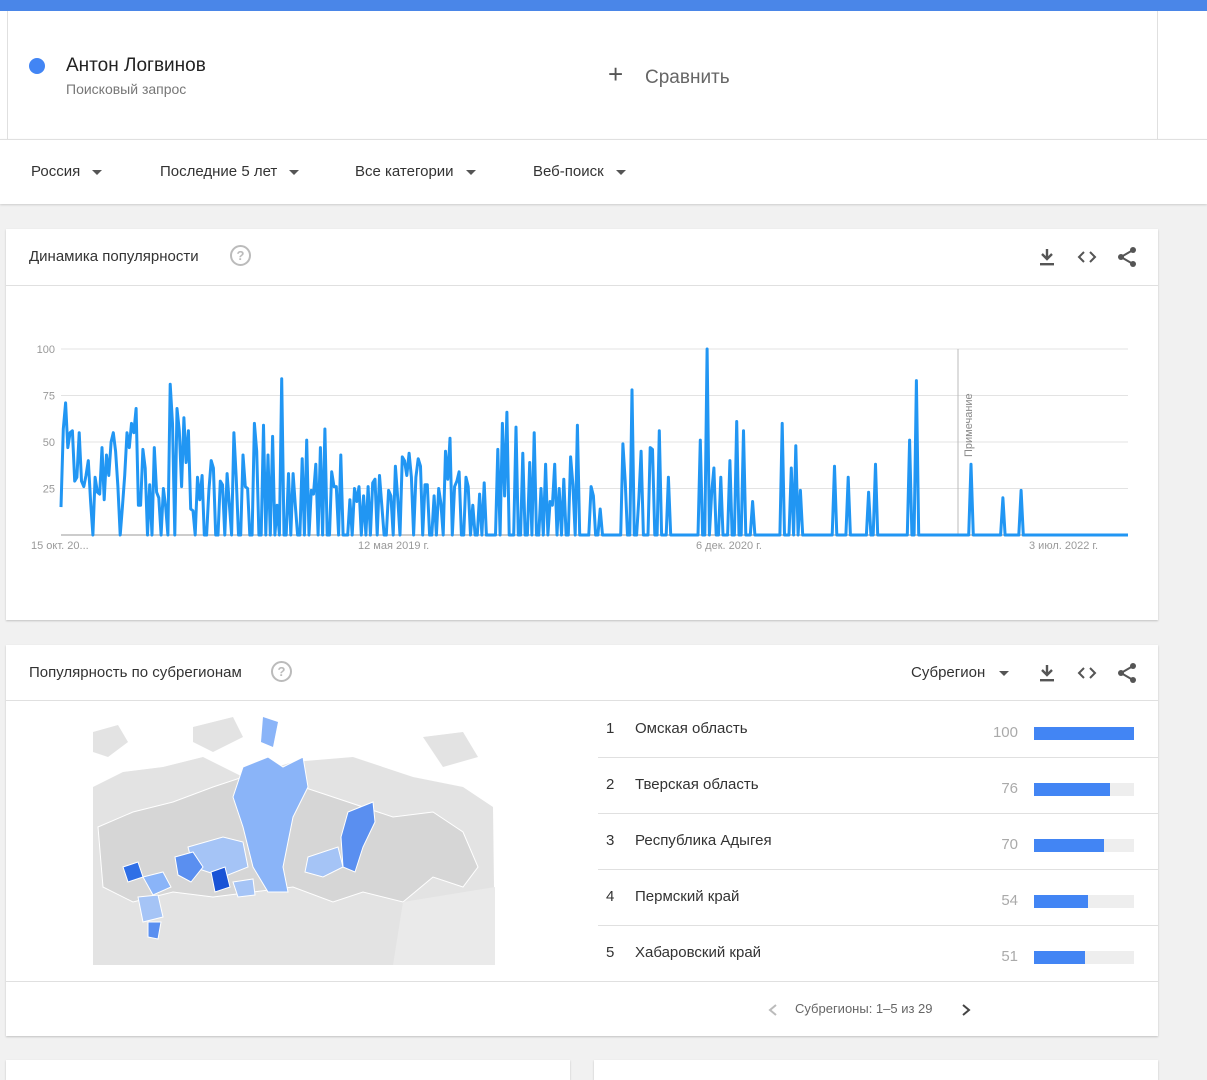 The height and width of the screenshot is (1080, 1207). I want to click on region-name: Пермский край, so click(687, 896).